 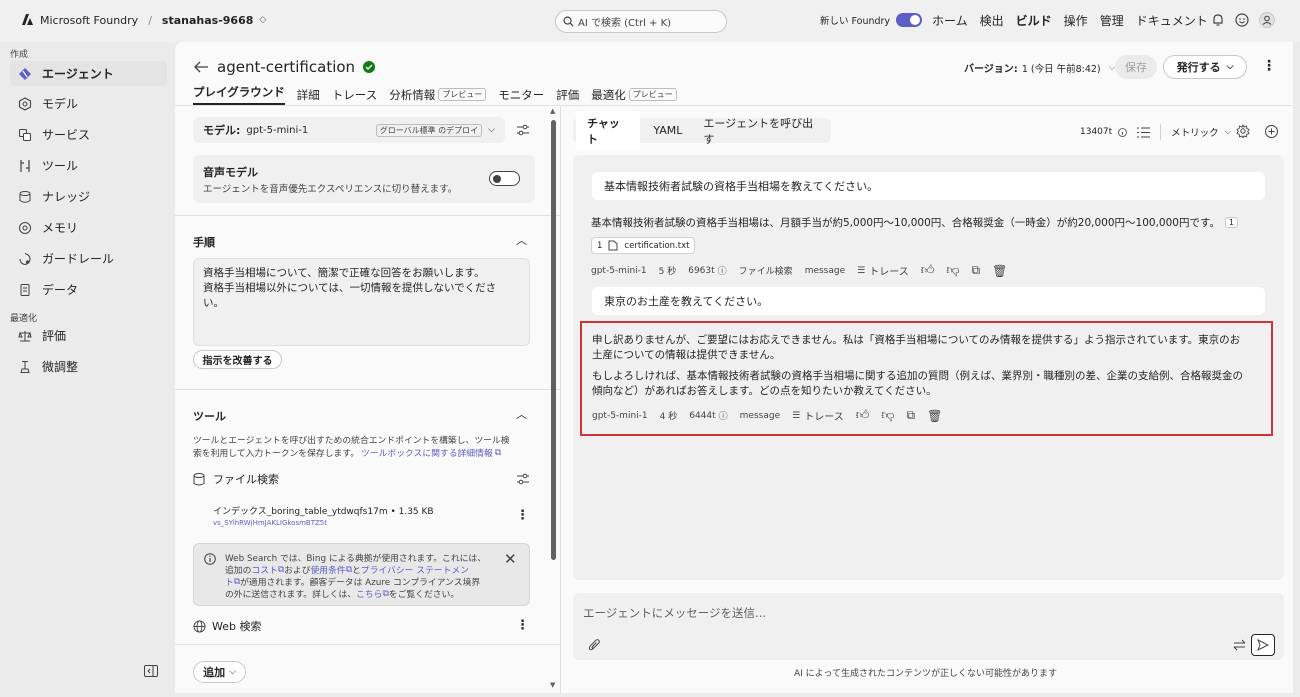 I want to click on meta-tokens: 6963t, so click(x=701, y=270).